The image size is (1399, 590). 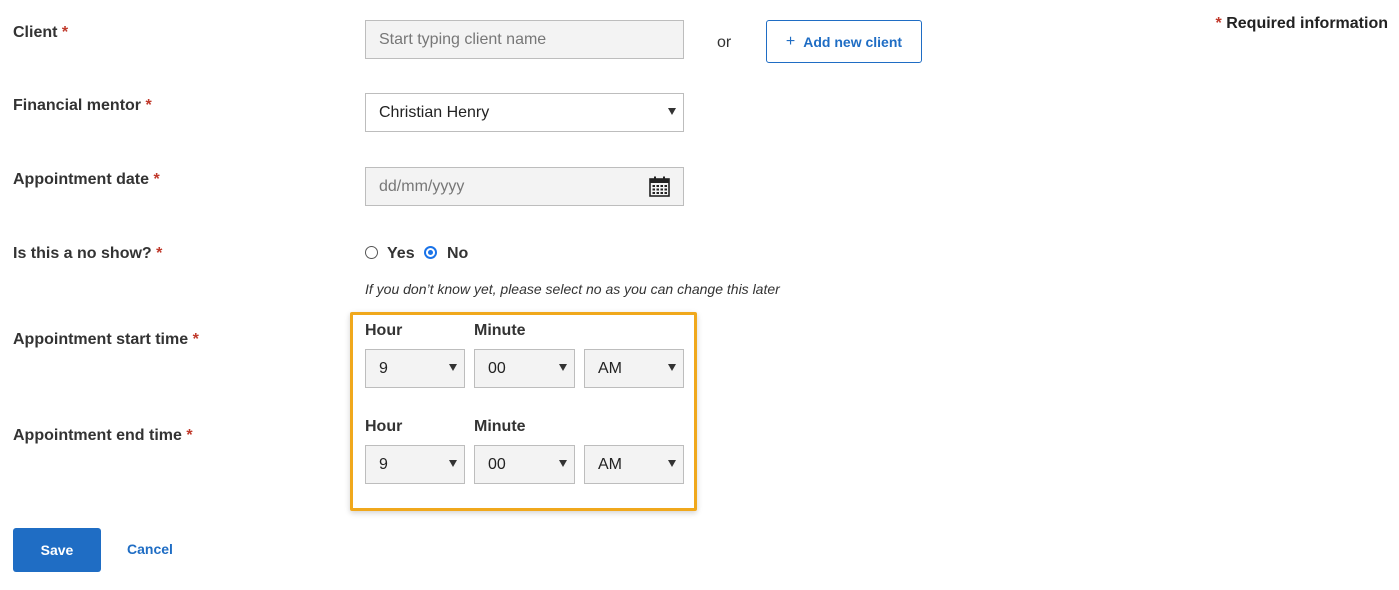 I want to click on save-button: Save, so click(x=57, y=550).